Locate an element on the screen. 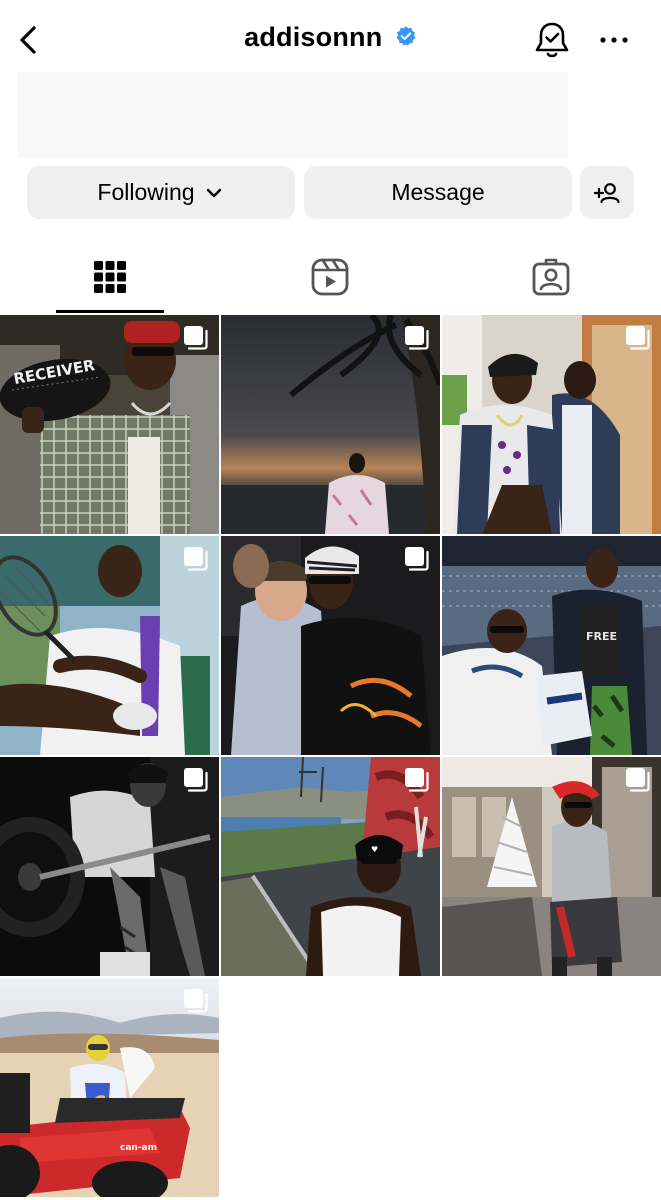 Image resolution: width=661 pixels, height=1200 pixels. tab-posts is located at coordinates (110, 277).